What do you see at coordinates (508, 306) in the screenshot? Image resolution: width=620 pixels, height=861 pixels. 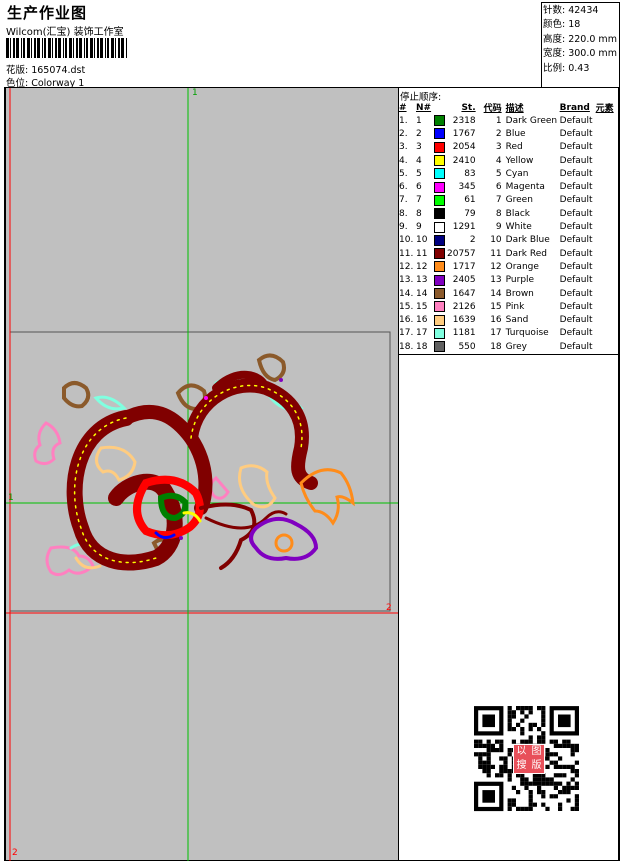 I see `table-row: 15. 15 2126 15 Pink Default` at bounding box center [508, 306].